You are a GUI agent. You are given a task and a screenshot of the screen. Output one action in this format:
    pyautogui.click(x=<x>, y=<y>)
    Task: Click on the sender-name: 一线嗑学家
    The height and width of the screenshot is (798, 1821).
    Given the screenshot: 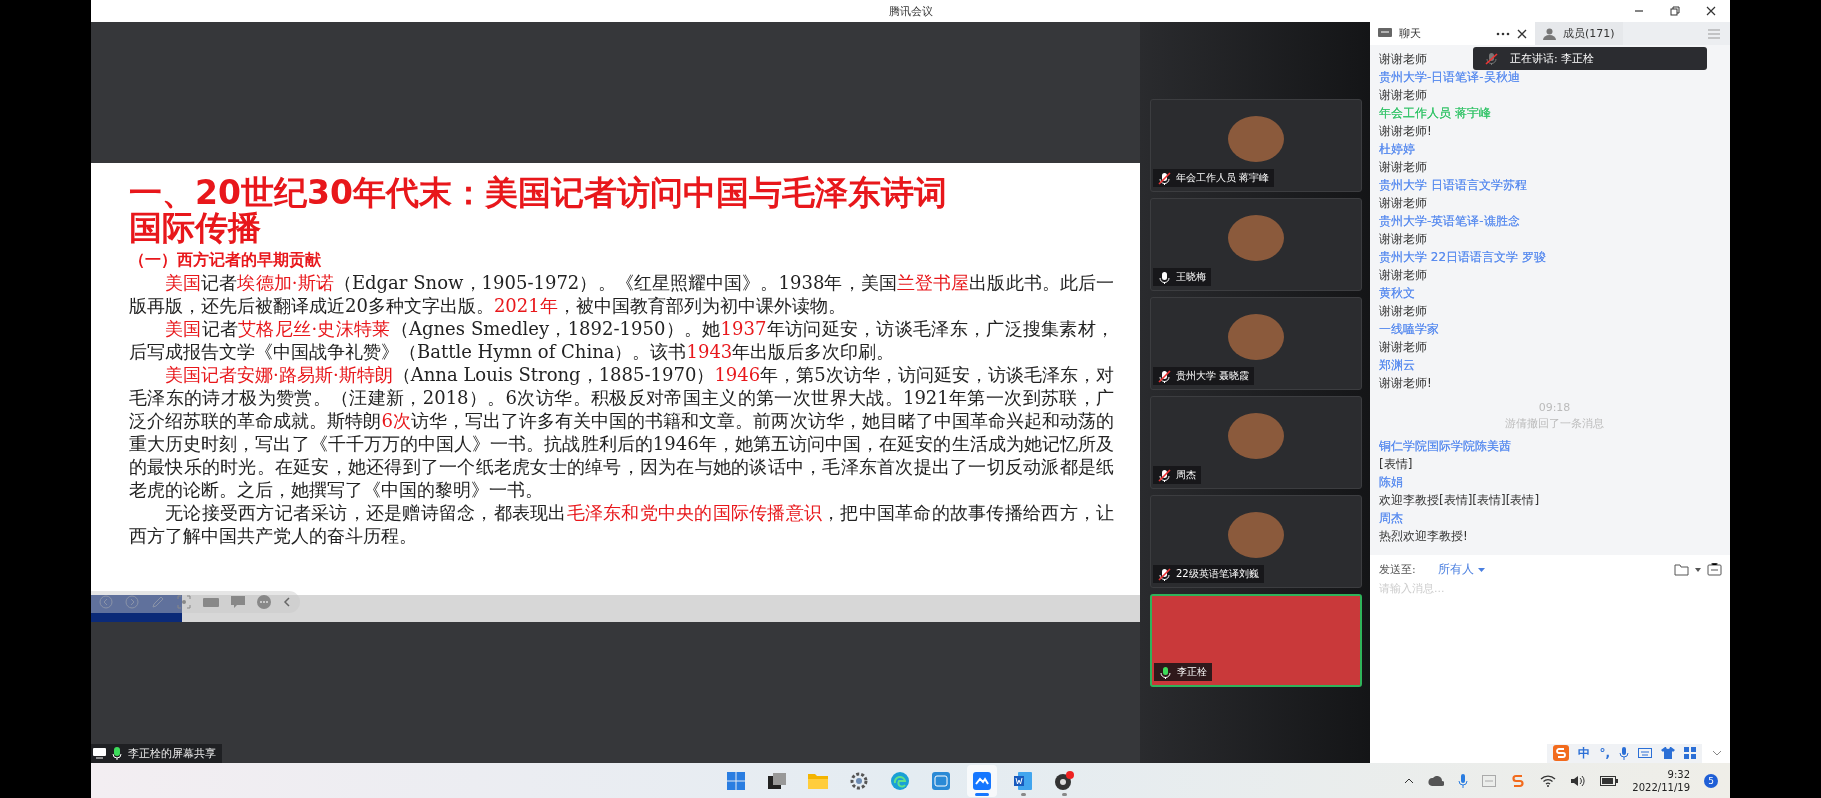 What is the action you would take?
    pyautogui.click(x=1409, y=329)
    